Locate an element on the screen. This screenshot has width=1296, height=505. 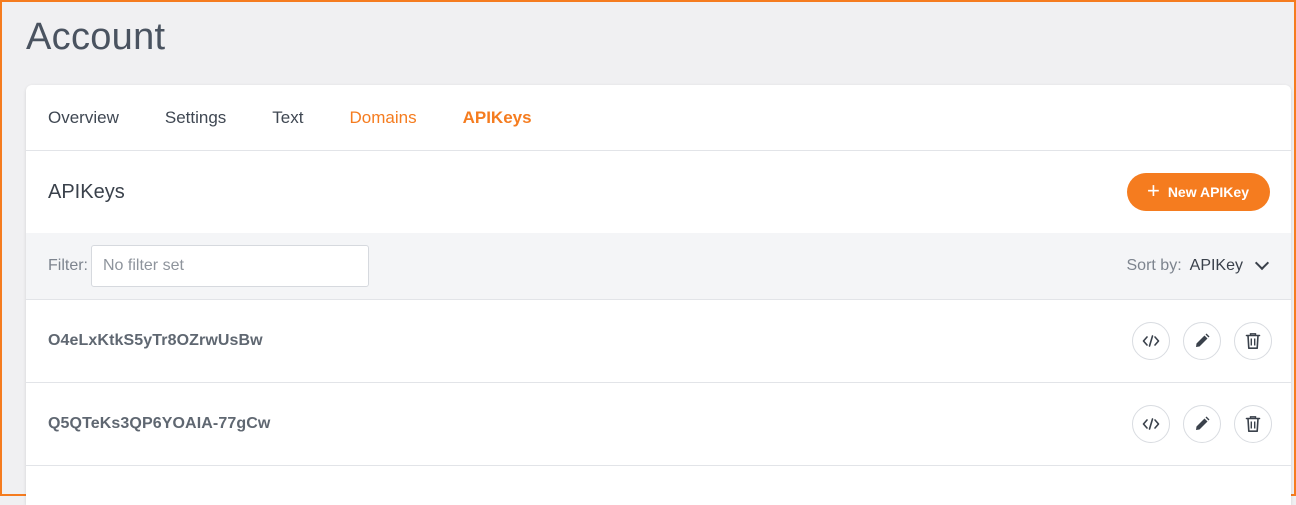
section-title: APIKeys is located at coordinates (86, 191).